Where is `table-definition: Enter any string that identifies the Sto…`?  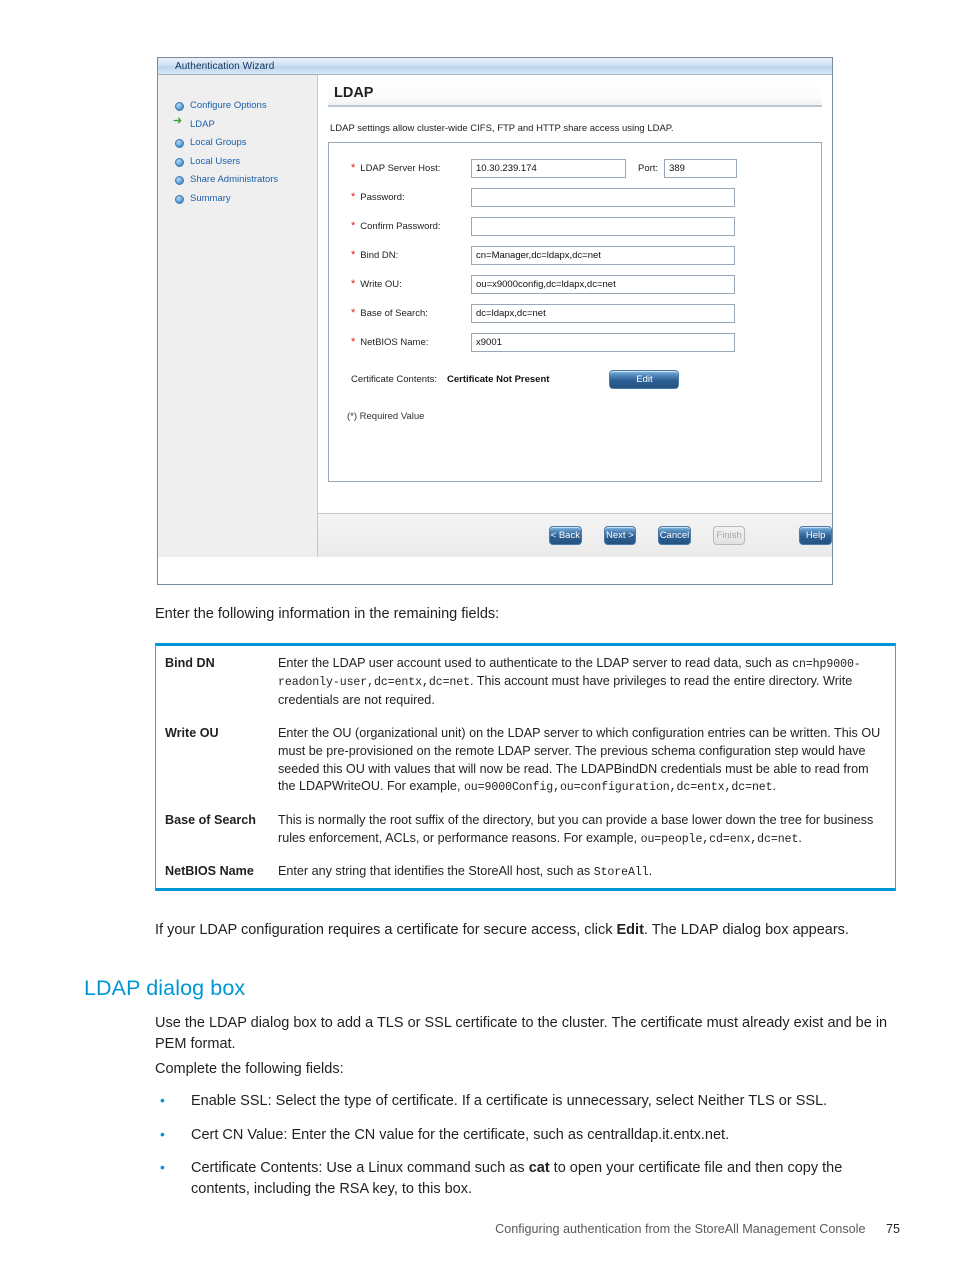 table-definition: Enter any string that identifies the Sto… is located at coordinates (465, 872).